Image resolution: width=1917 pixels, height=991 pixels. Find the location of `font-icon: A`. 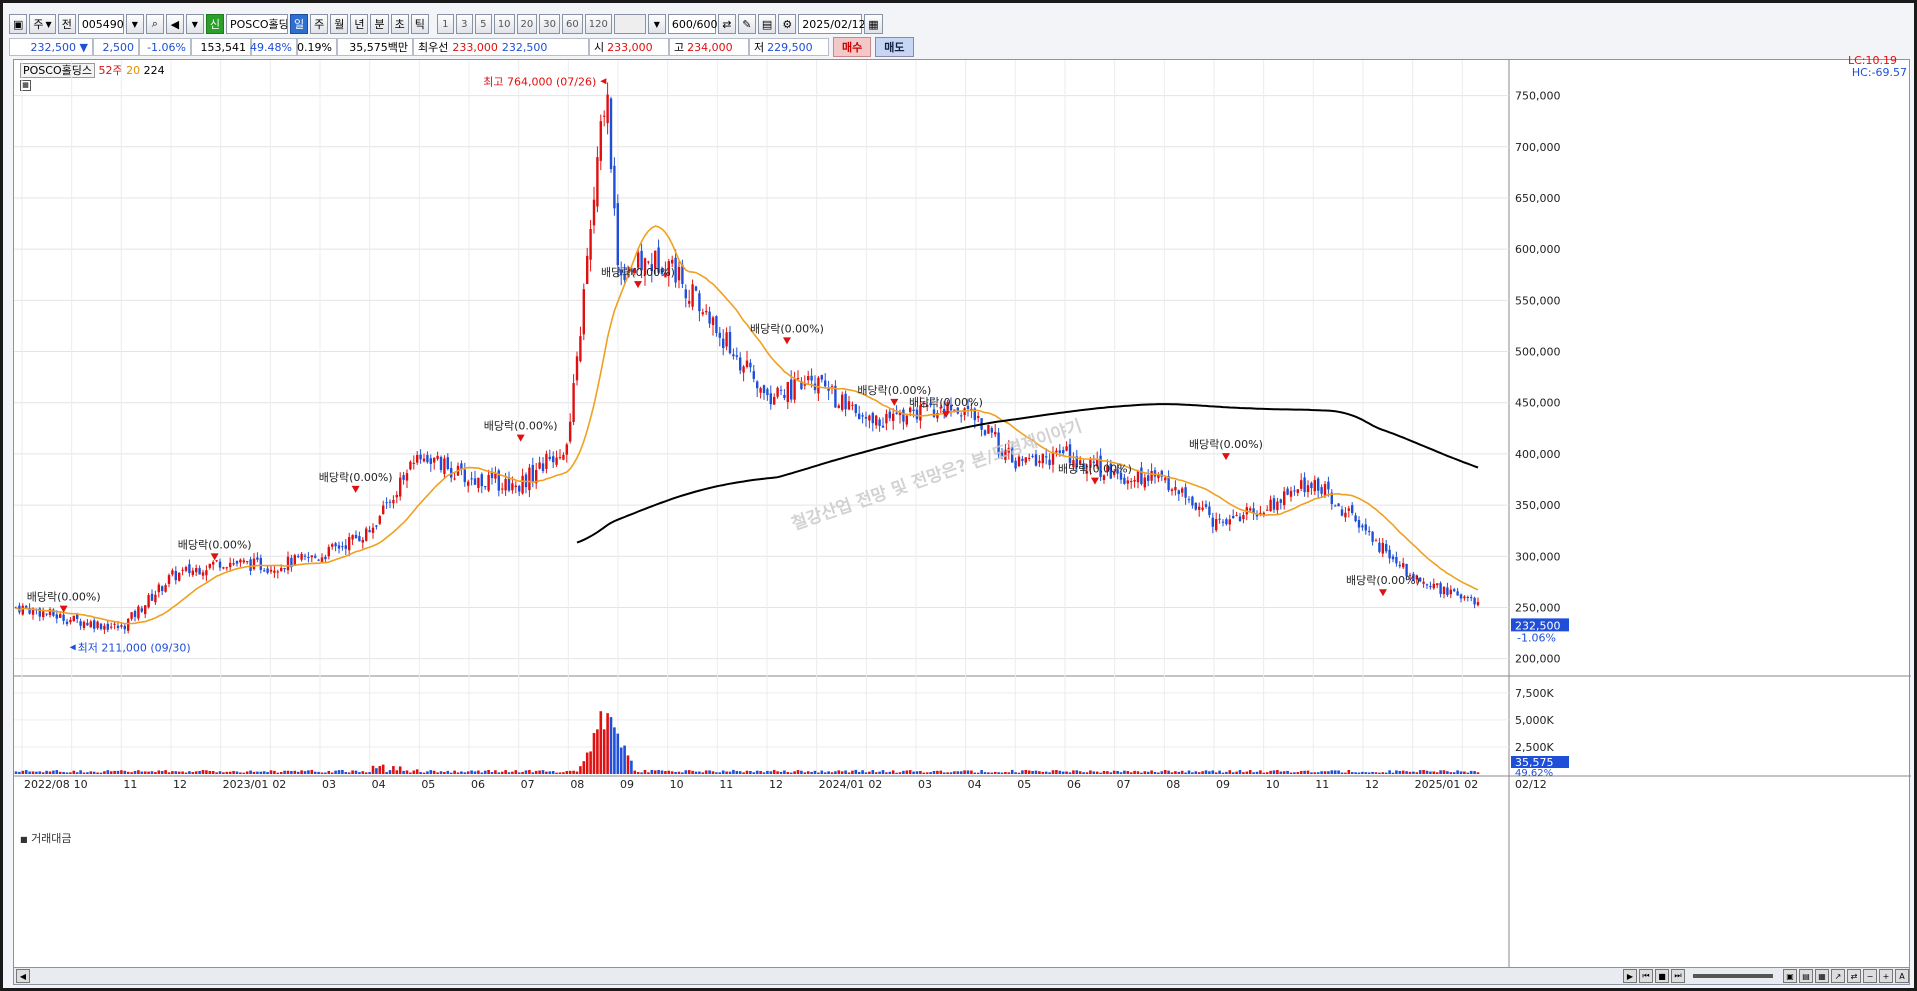

font-icon: A is located at coordinates (1902, 976).